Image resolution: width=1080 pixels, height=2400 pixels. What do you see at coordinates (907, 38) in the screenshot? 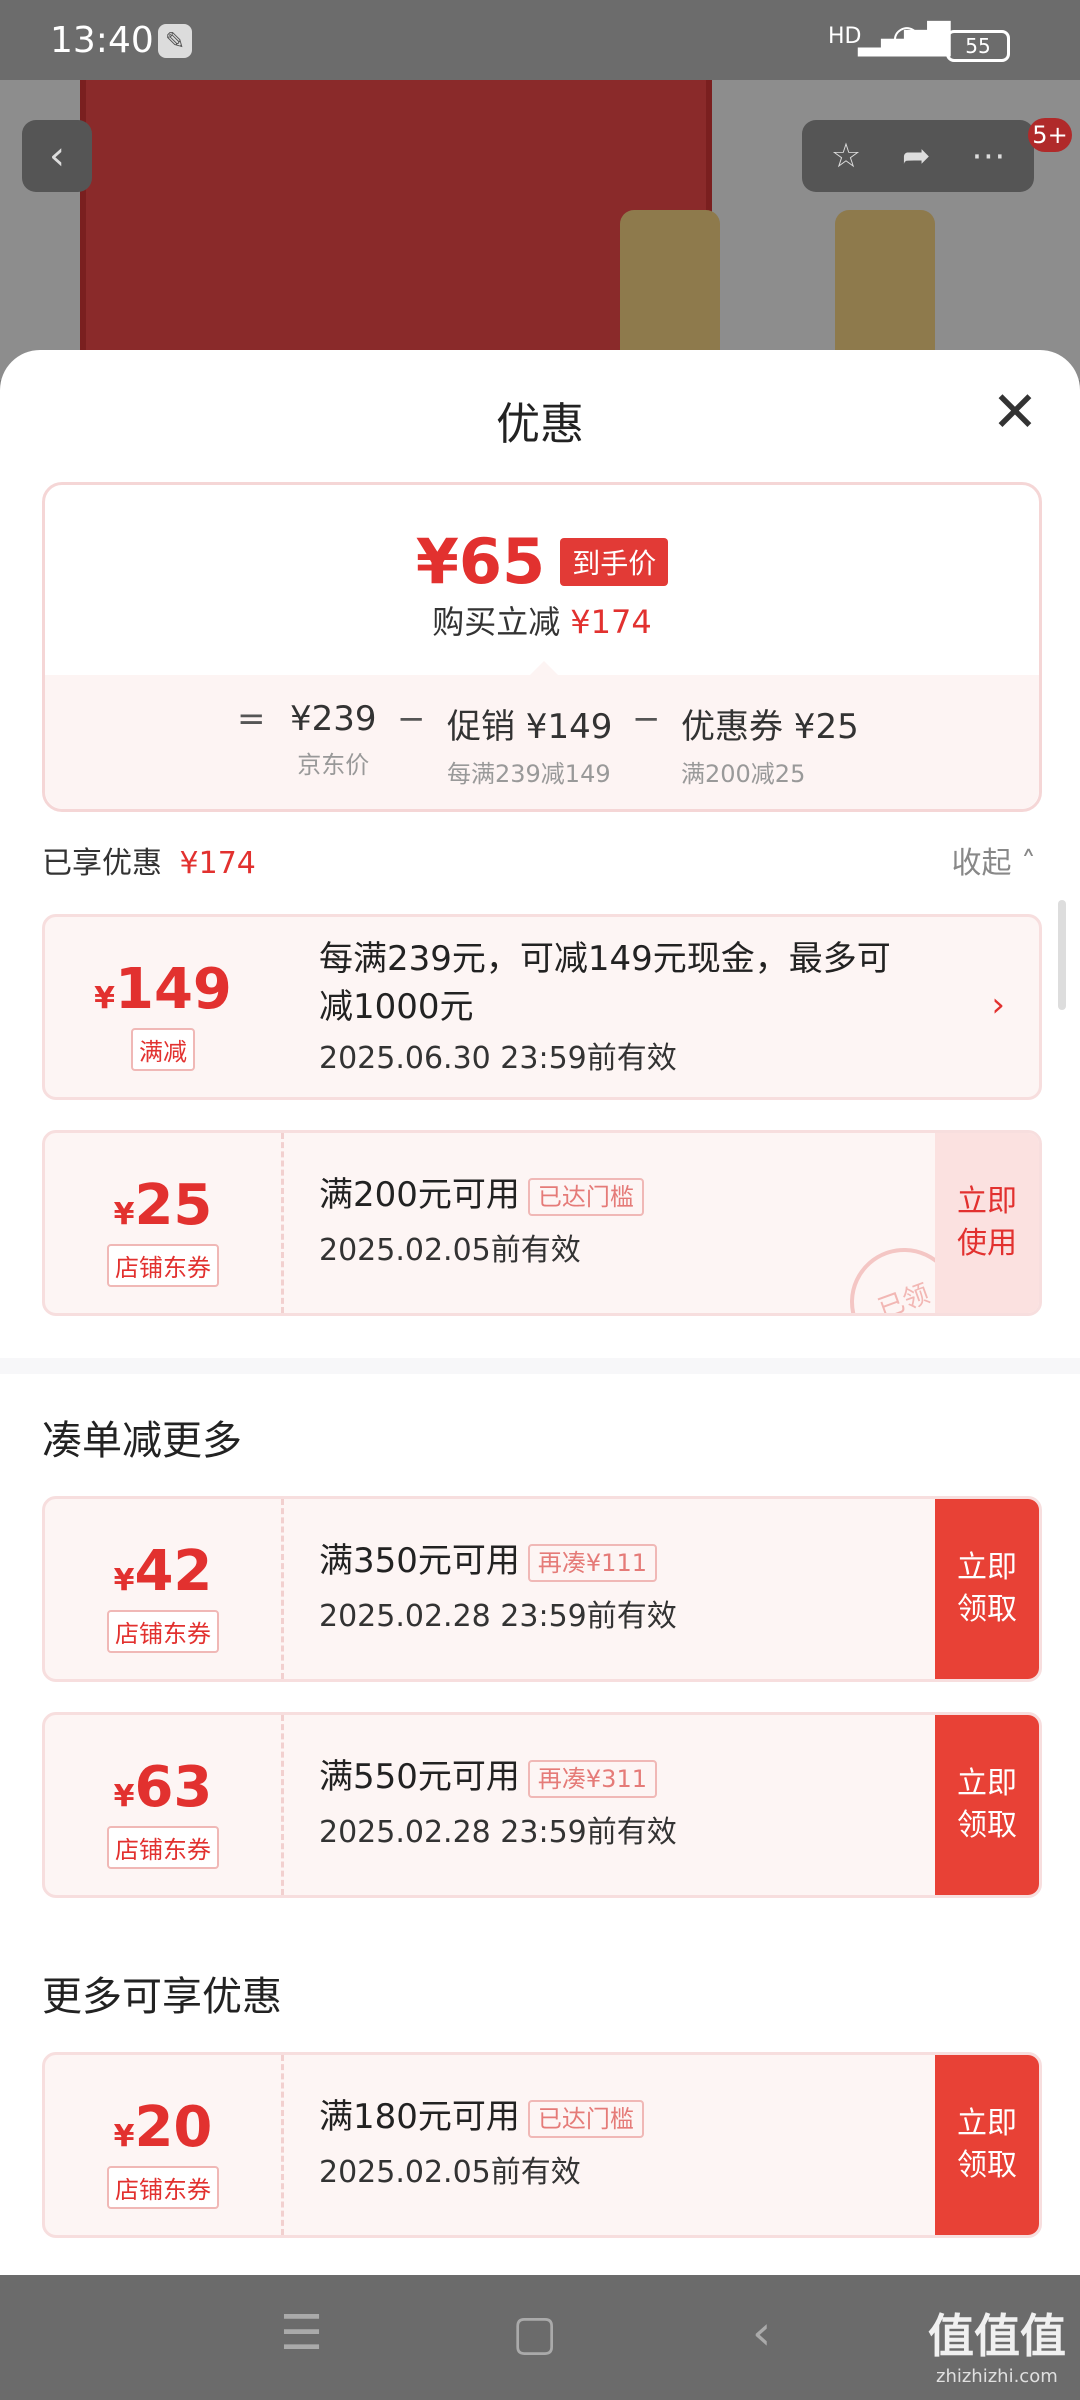
I see `wifi-icon: ◠` at bounding box center [907, 38].